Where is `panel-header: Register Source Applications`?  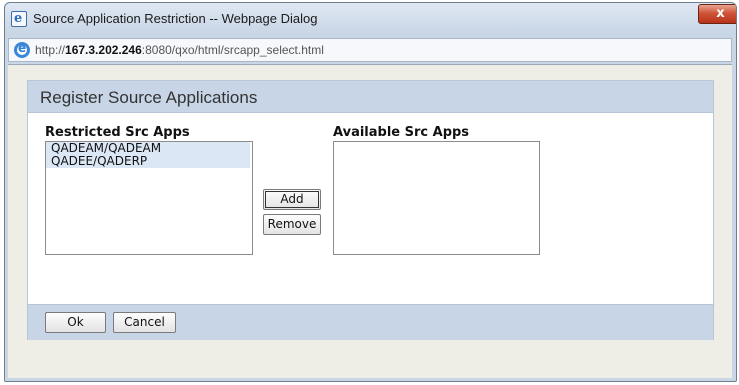
panel-header: Register Source Applications is located at coordinates (370, 97).